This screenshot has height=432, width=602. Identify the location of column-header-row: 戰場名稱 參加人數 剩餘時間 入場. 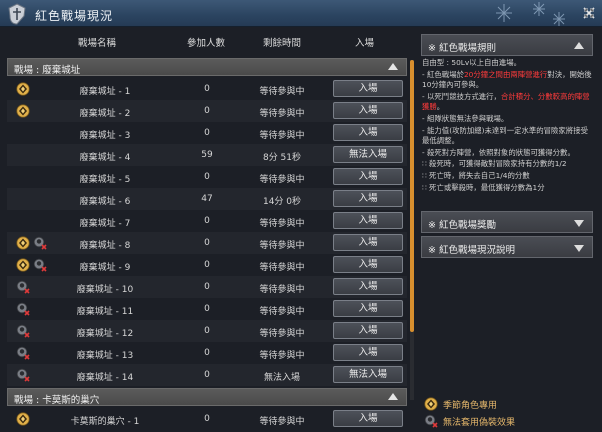
(209, 40).